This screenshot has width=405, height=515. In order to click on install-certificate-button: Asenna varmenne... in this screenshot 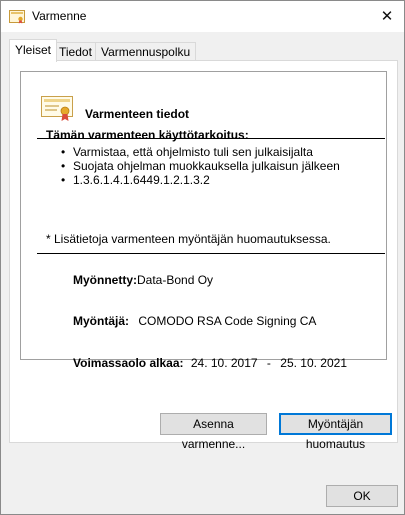, I will do `click(213, 432)`.